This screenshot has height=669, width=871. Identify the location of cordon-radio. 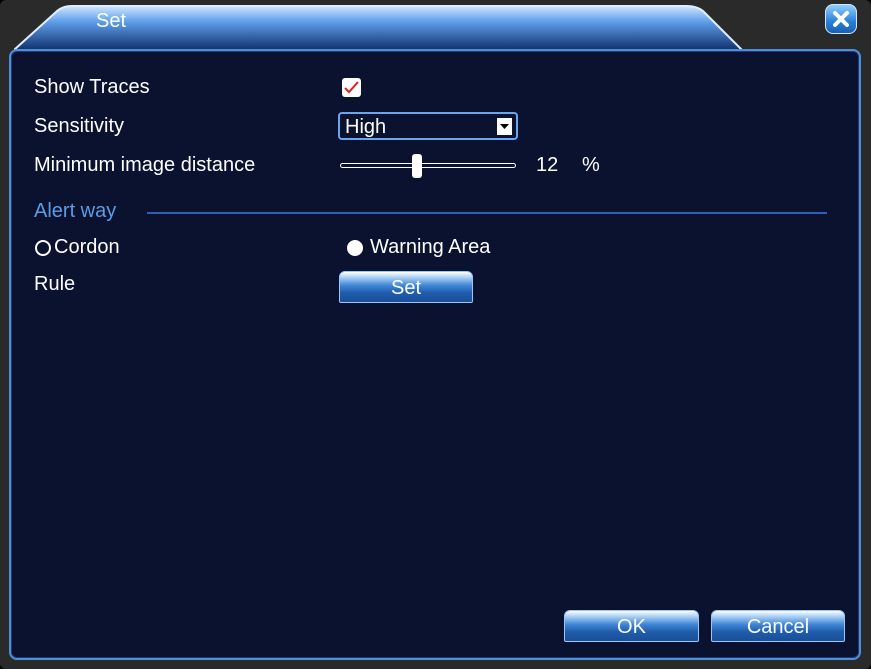
(43, 248).